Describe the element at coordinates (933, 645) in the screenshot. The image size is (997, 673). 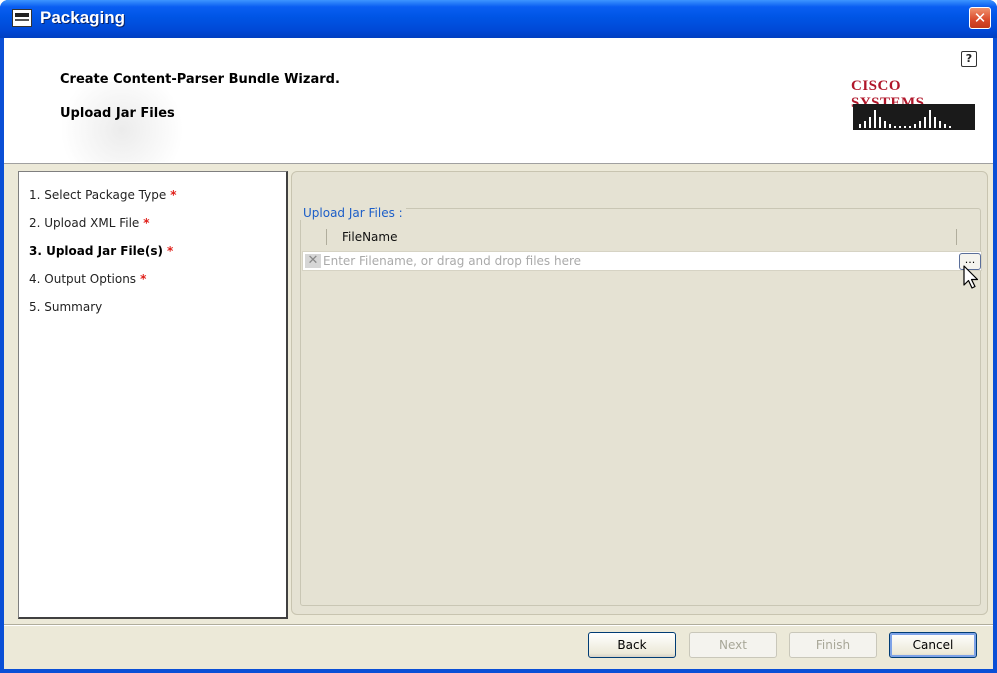
I see `cancel-button: Cancel` at that location.